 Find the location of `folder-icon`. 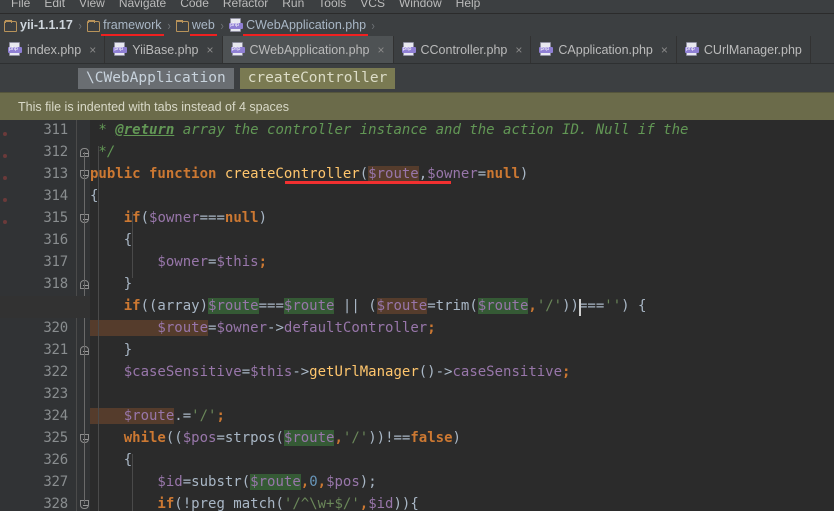

folder-icon is located at coordinates (10, 25).